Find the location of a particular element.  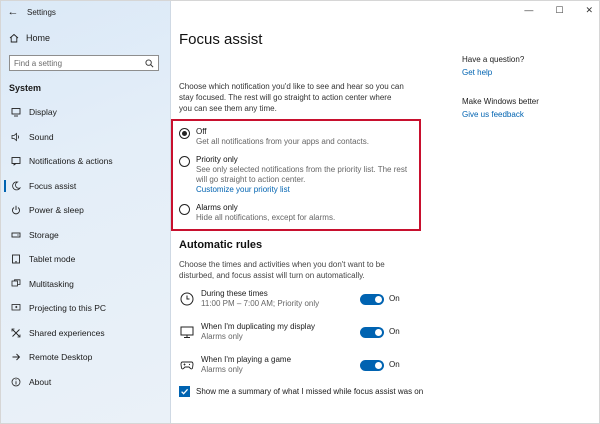

sidebar-item-label: Remote Desktop is located at coordinates (61, 357).